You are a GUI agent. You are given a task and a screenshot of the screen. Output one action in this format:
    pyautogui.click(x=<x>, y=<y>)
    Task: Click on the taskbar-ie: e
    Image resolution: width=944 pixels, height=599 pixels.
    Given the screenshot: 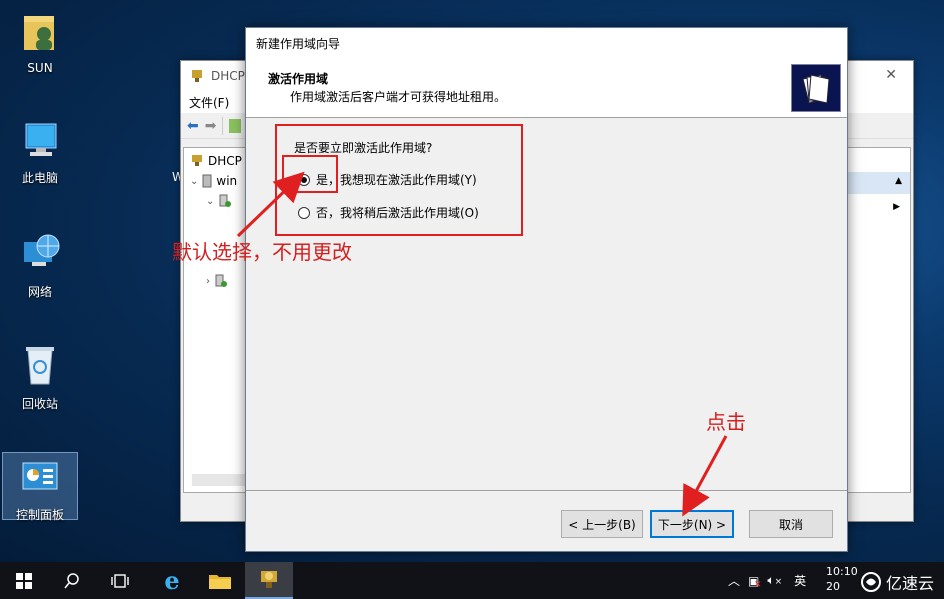 What is the action you would take?
    pyautogui.click(x=172, y=580)
    